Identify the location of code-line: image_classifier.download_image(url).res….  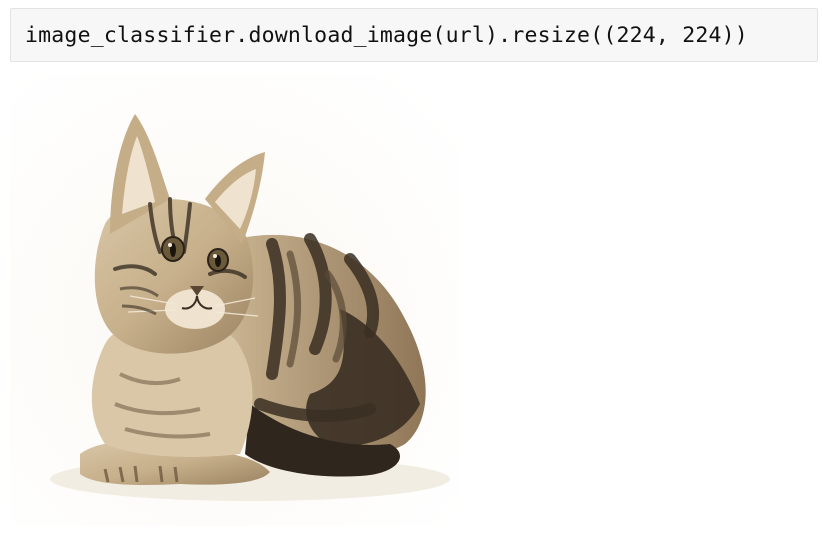
(386, 35).